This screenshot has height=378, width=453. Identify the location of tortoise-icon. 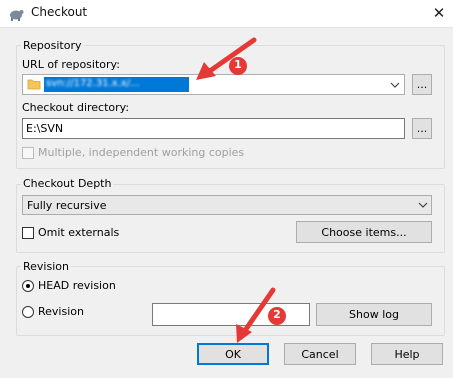
(17, 15).